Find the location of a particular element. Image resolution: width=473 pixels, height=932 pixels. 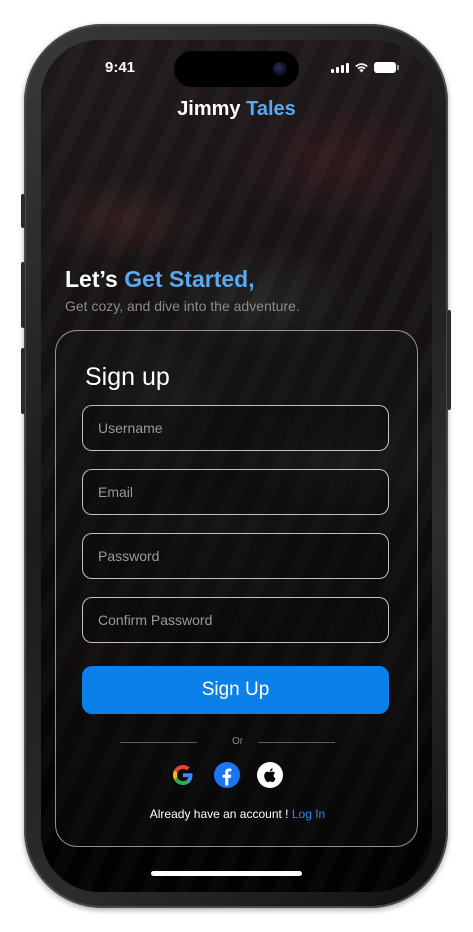

status-icons is located at coordinates (365, 67).